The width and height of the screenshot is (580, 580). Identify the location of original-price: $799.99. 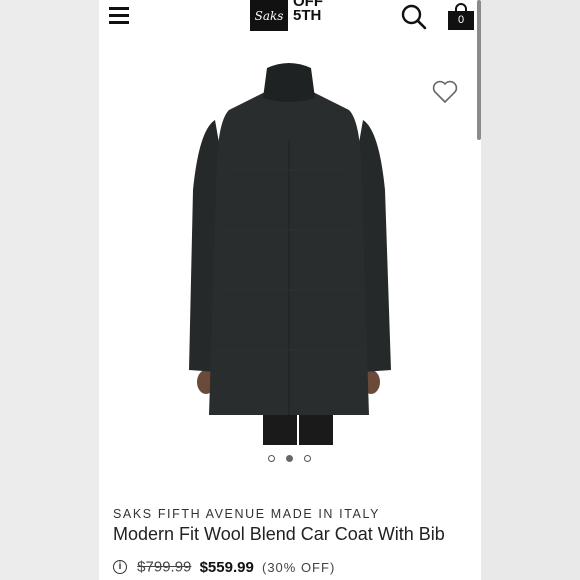
(164, 567).